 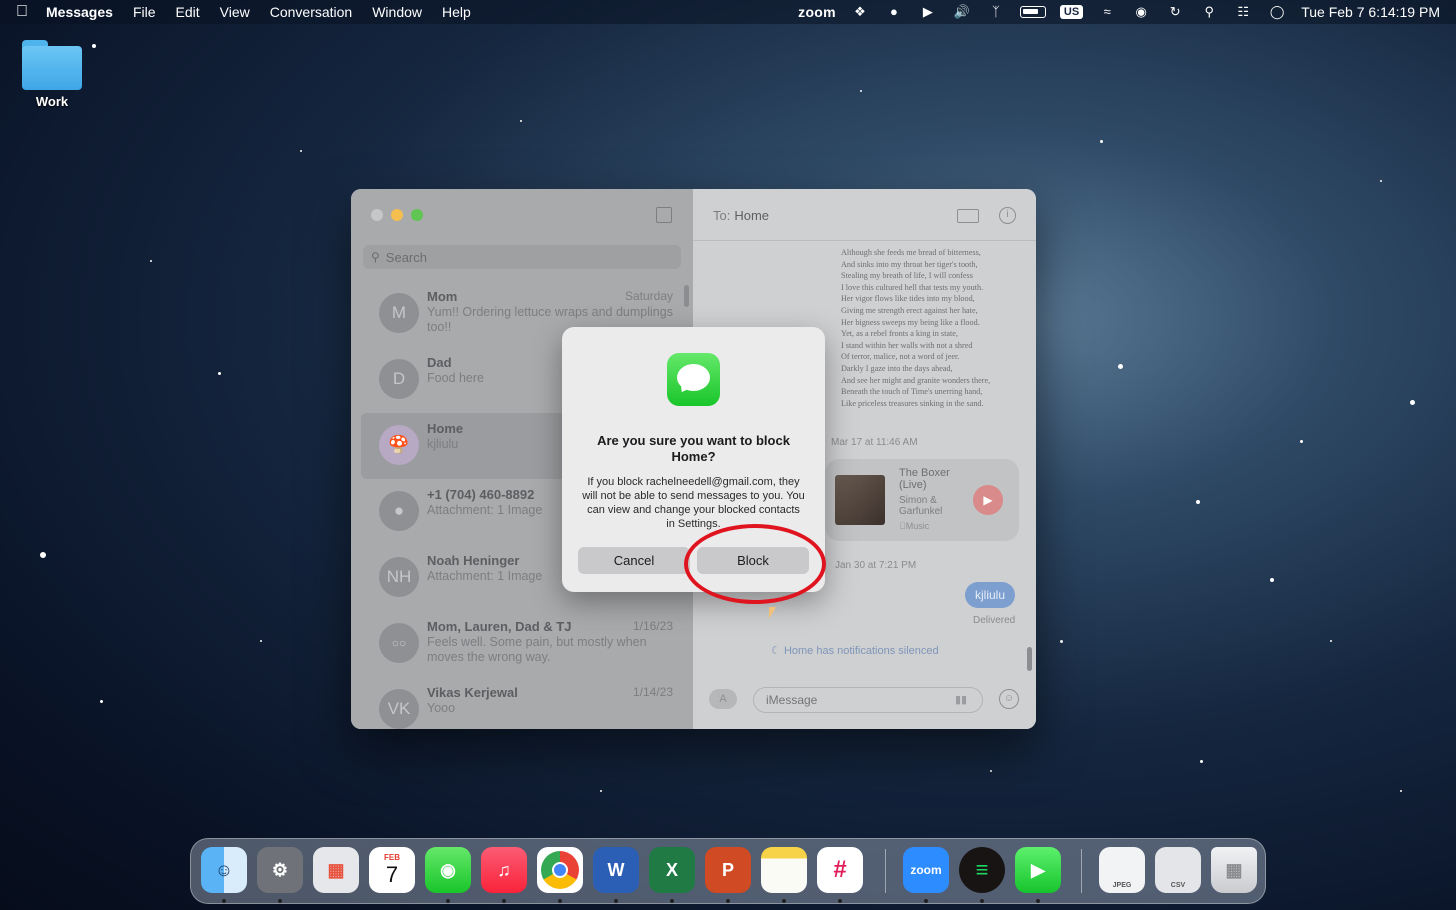 What do you see at coordinates (399, 313) in the screenshot?
I see `avatar: M` at bounding box center [399, 313].